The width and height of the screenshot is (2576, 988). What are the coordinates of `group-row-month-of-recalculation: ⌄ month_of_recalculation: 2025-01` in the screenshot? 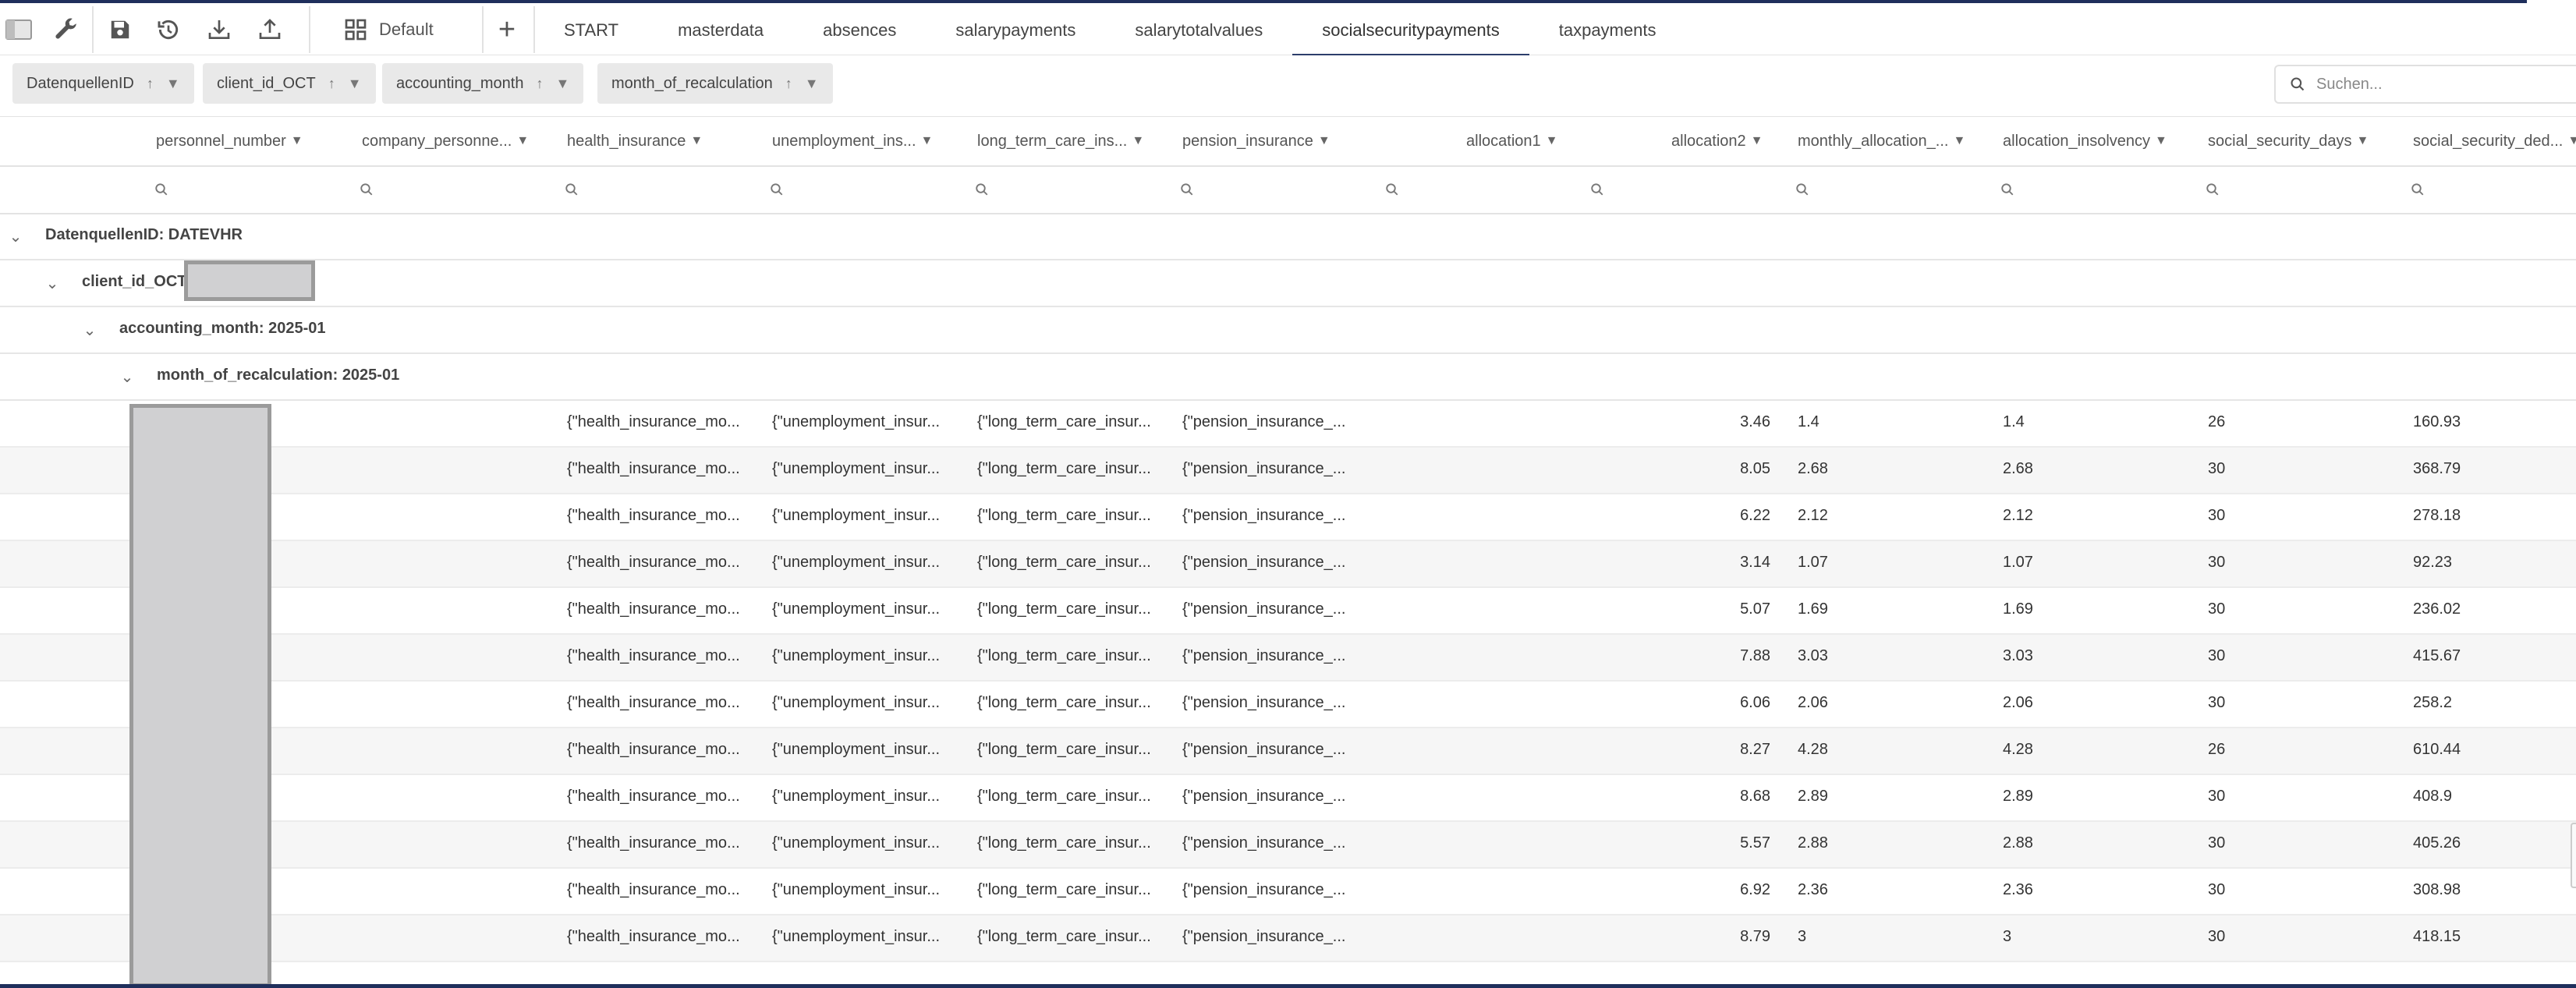 It's located at (1288, 378).